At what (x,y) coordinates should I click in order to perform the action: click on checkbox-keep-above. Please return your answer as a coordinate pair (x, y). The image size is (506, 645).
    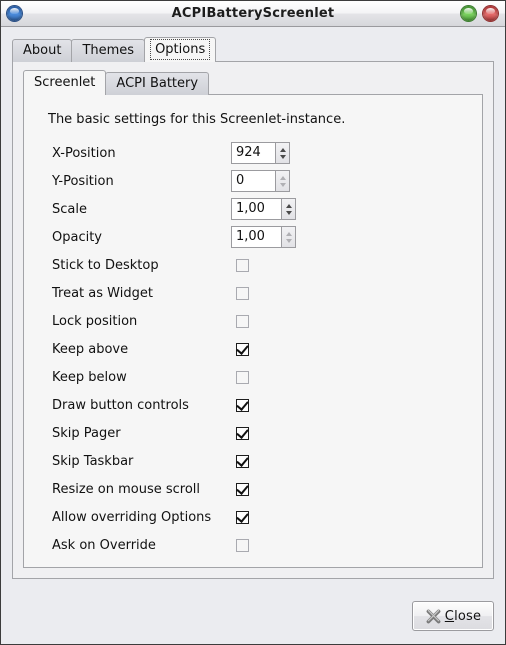
    Looking at the image, I should click on (242, 349).